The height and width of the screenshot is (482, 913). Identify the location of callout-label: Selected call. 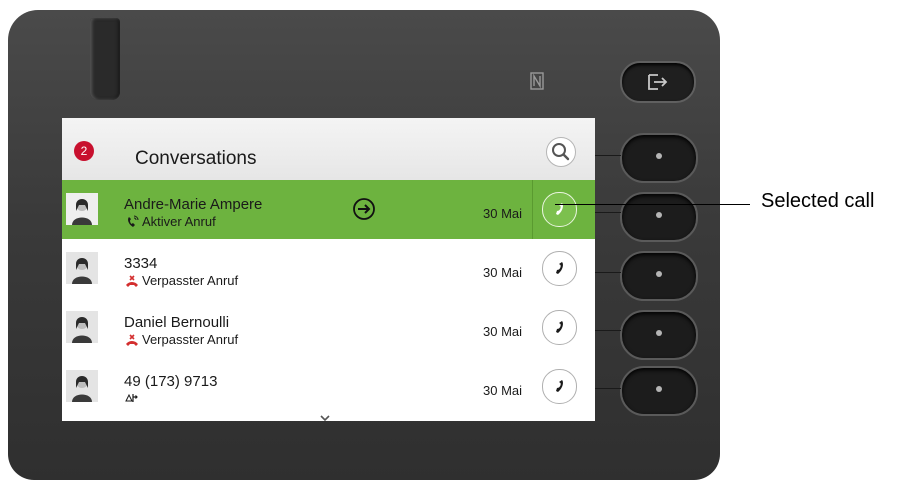
(818, 201).